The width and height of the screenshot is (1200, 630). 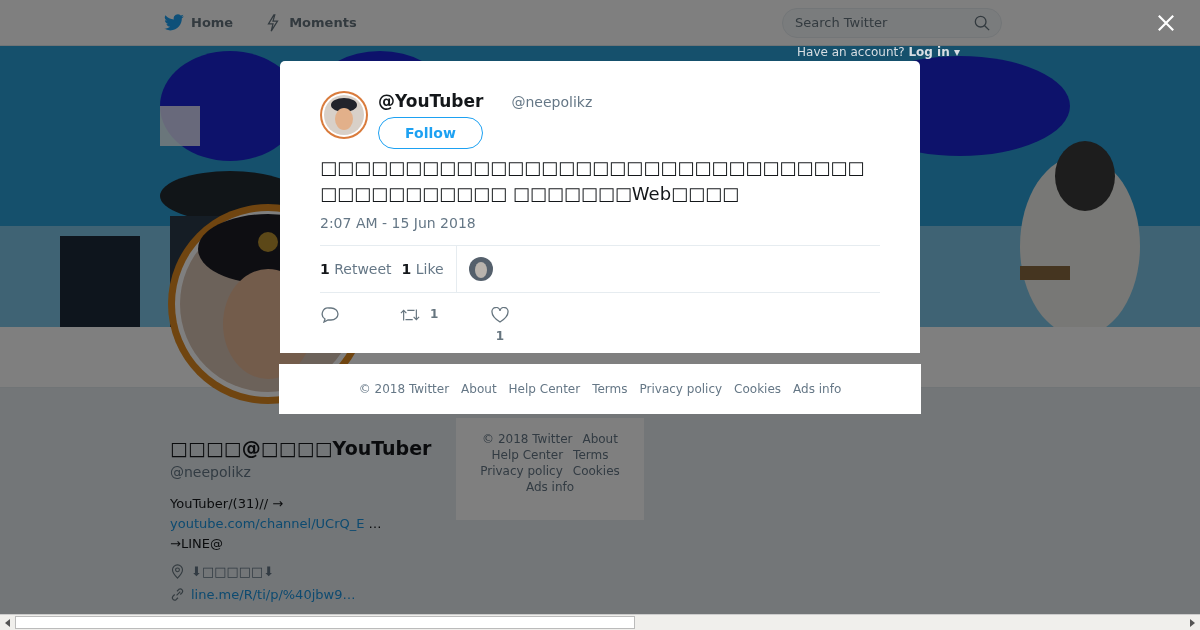 What do you see at coordinates (982, 22) in the screenshot?
I see `search-icon` at bounding box center [982, 22].